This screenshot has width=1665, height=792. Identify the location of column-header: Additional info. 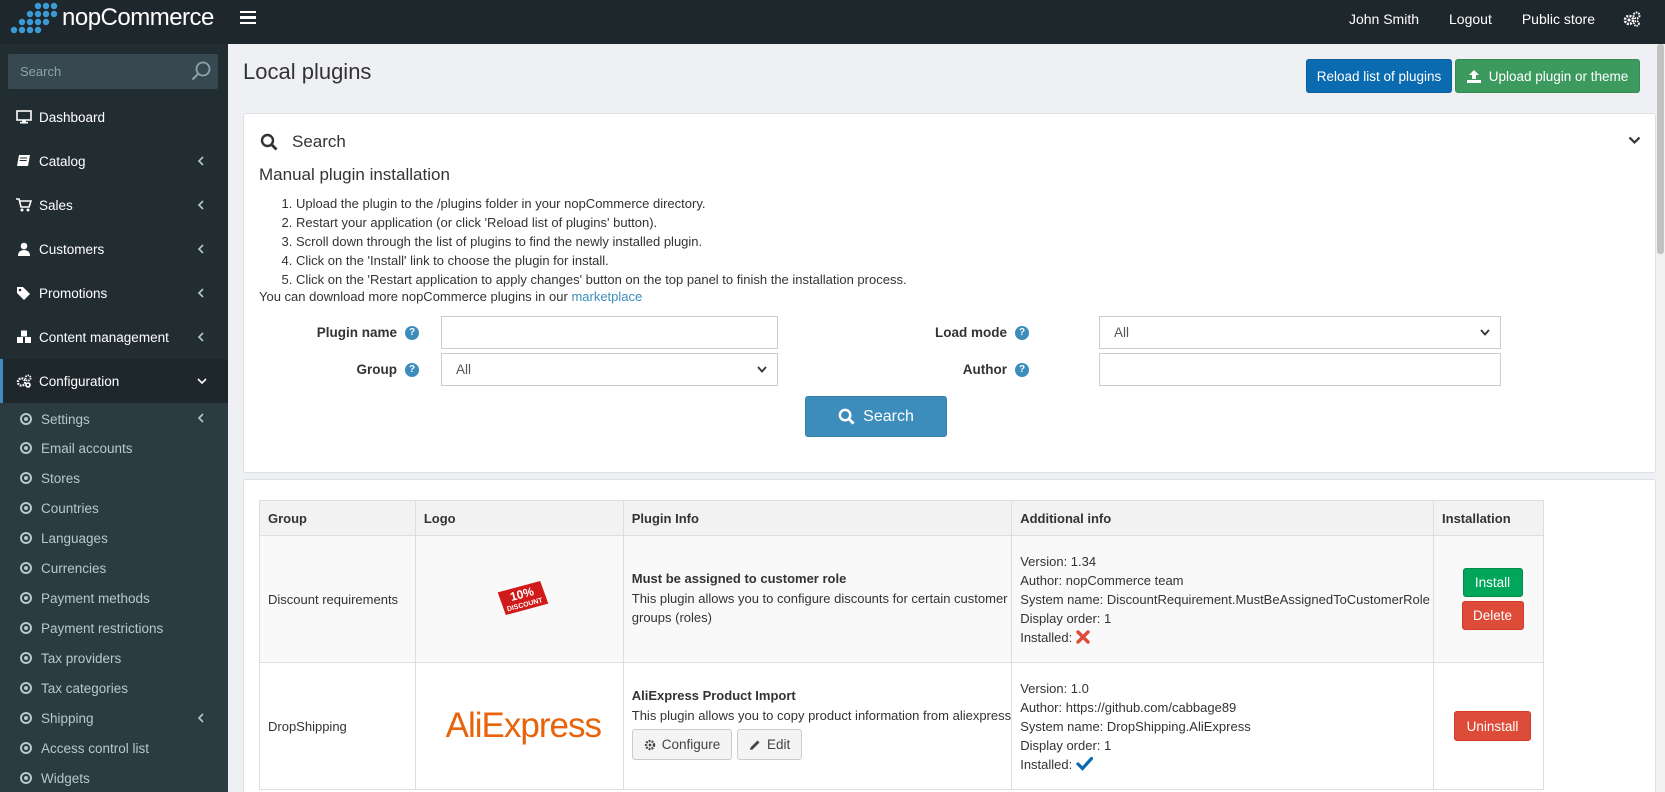
(1223, 518).